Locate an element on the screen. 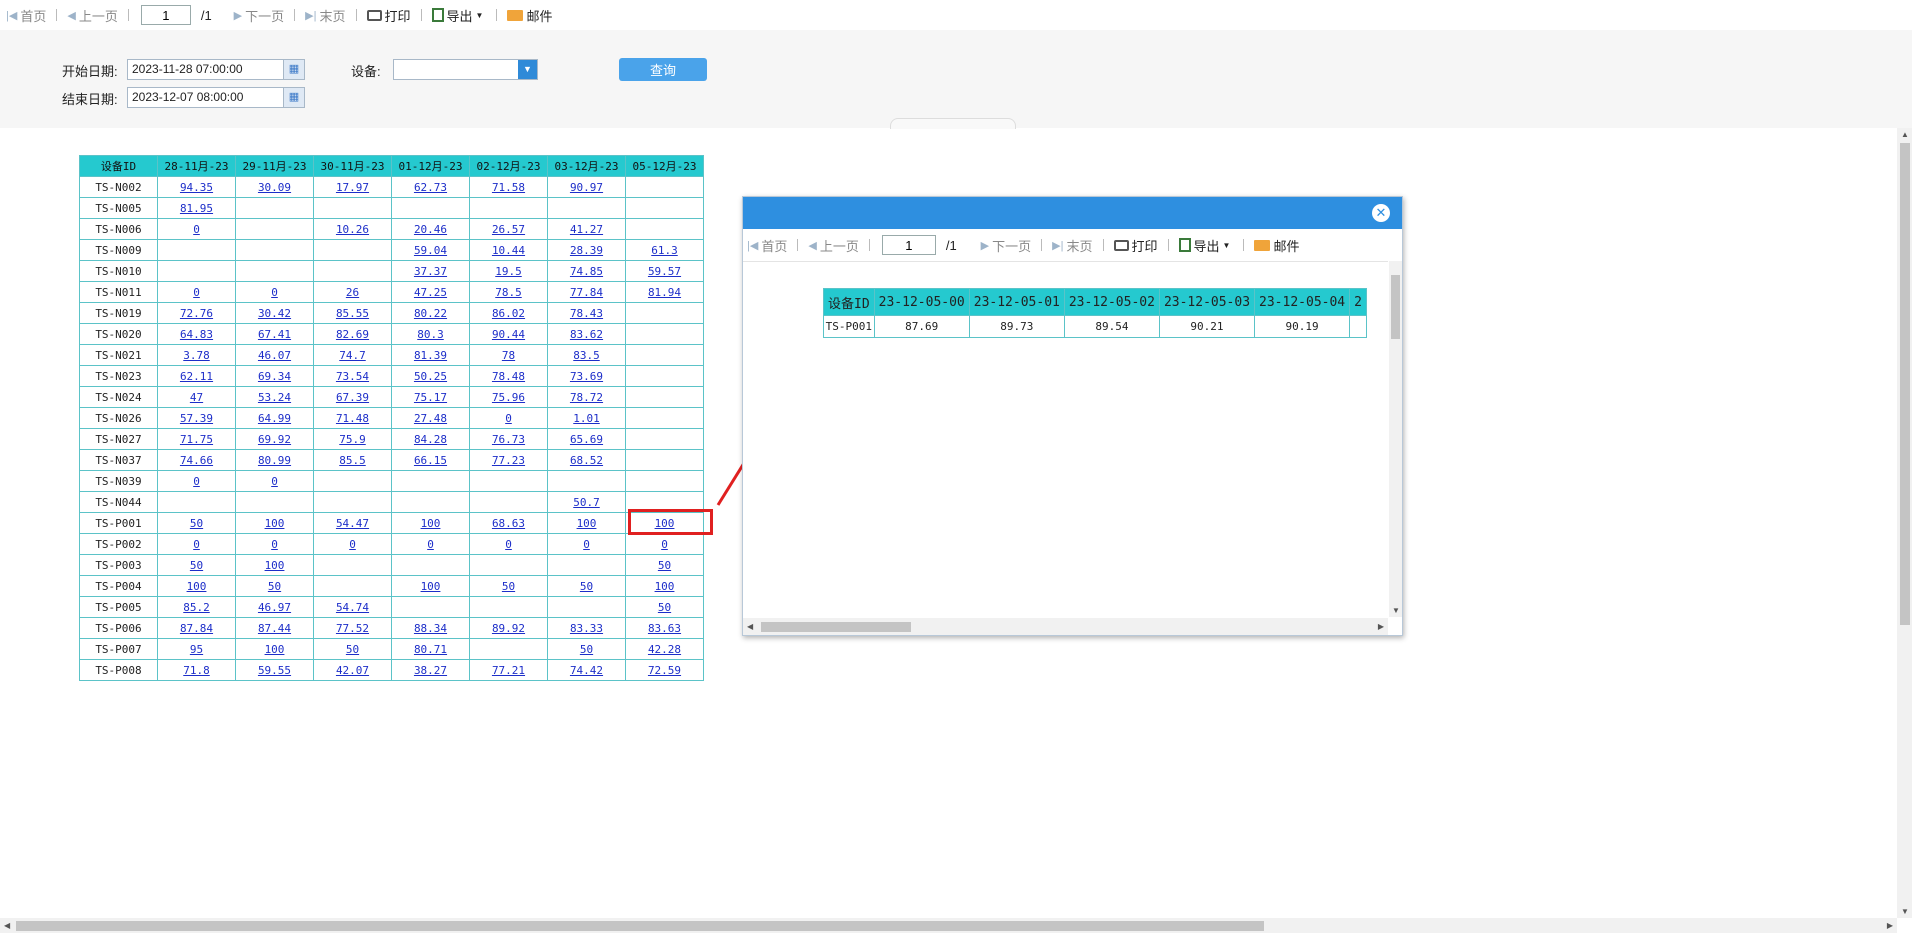 The height and width of the screenshot is (933, 1912). value-link: 85.2 is located at coordinates (196, 607).